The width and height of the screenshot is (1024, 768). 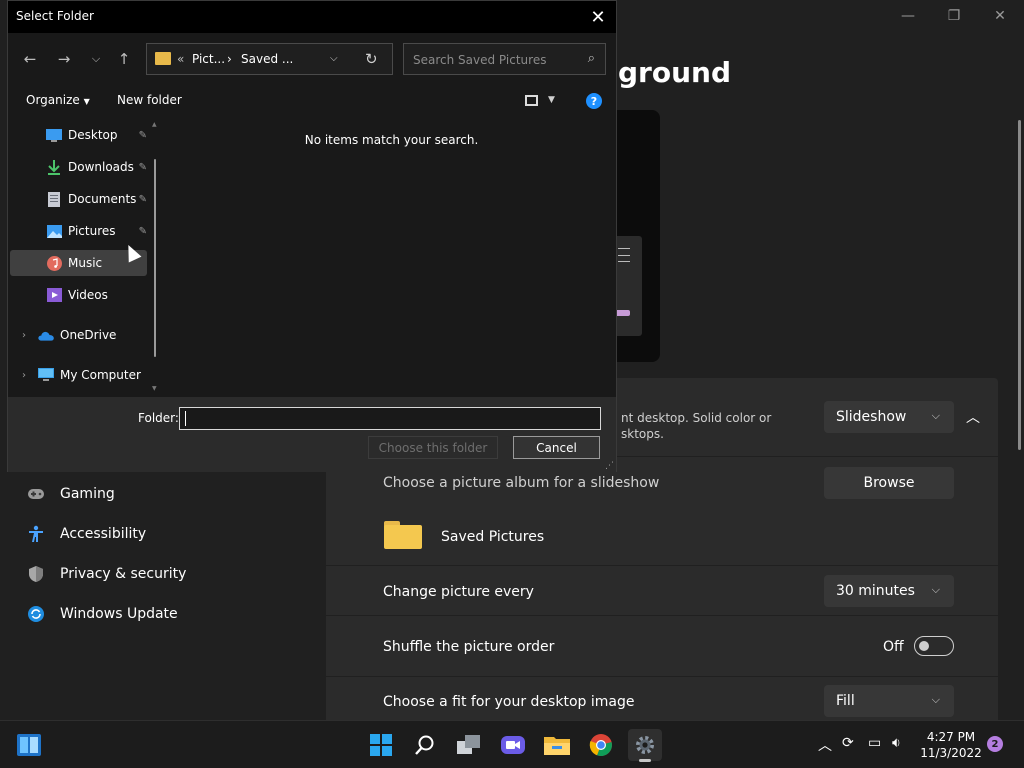 What do you see at coordinates (154, 124) in the screenshot?
I see `scroll-up-arrow-icon: ▲` at bounding box center [154, 124].